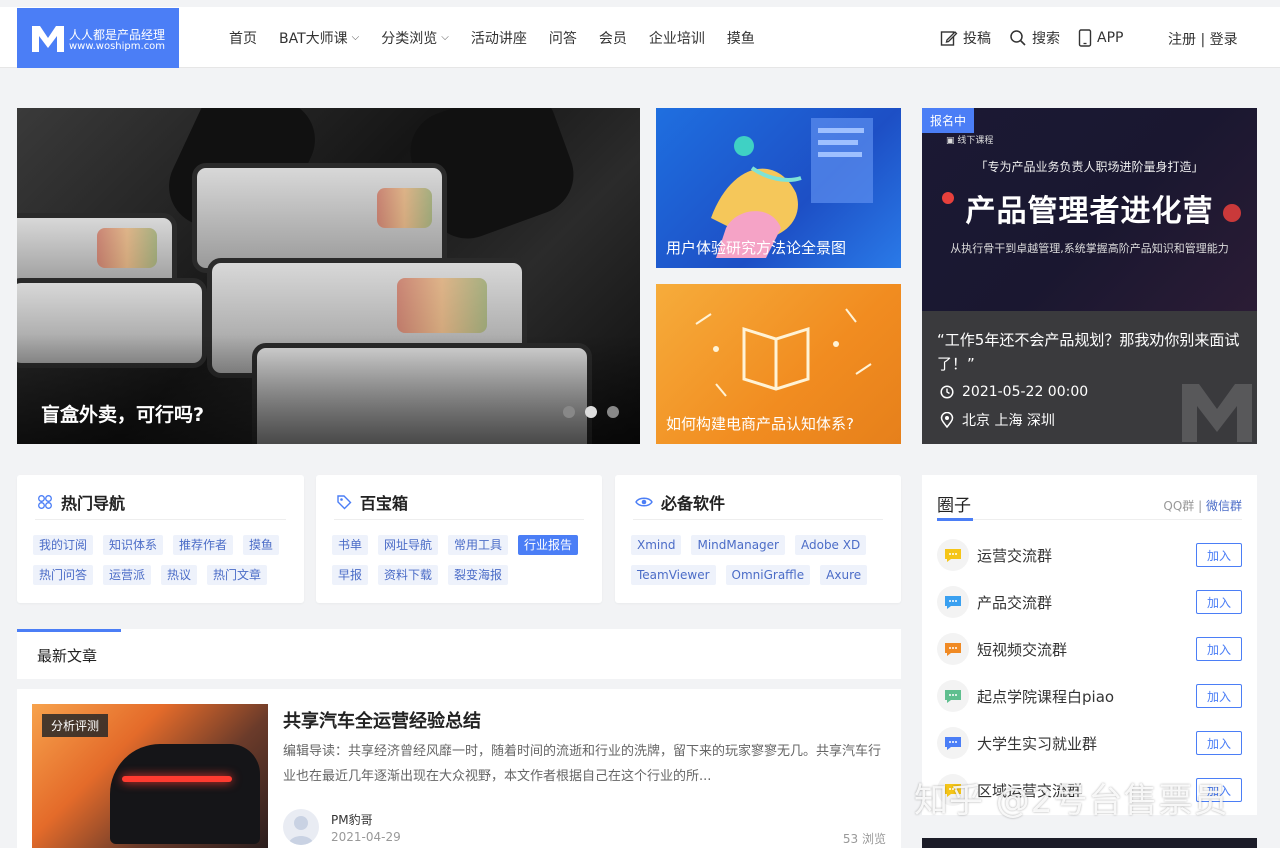 Image resolution: width=1280 pixels, height=848 pixels. Describe the element at coordinates (459, 654) in the screenshot. I see `latest-articles-header: 最新文章` at that location.